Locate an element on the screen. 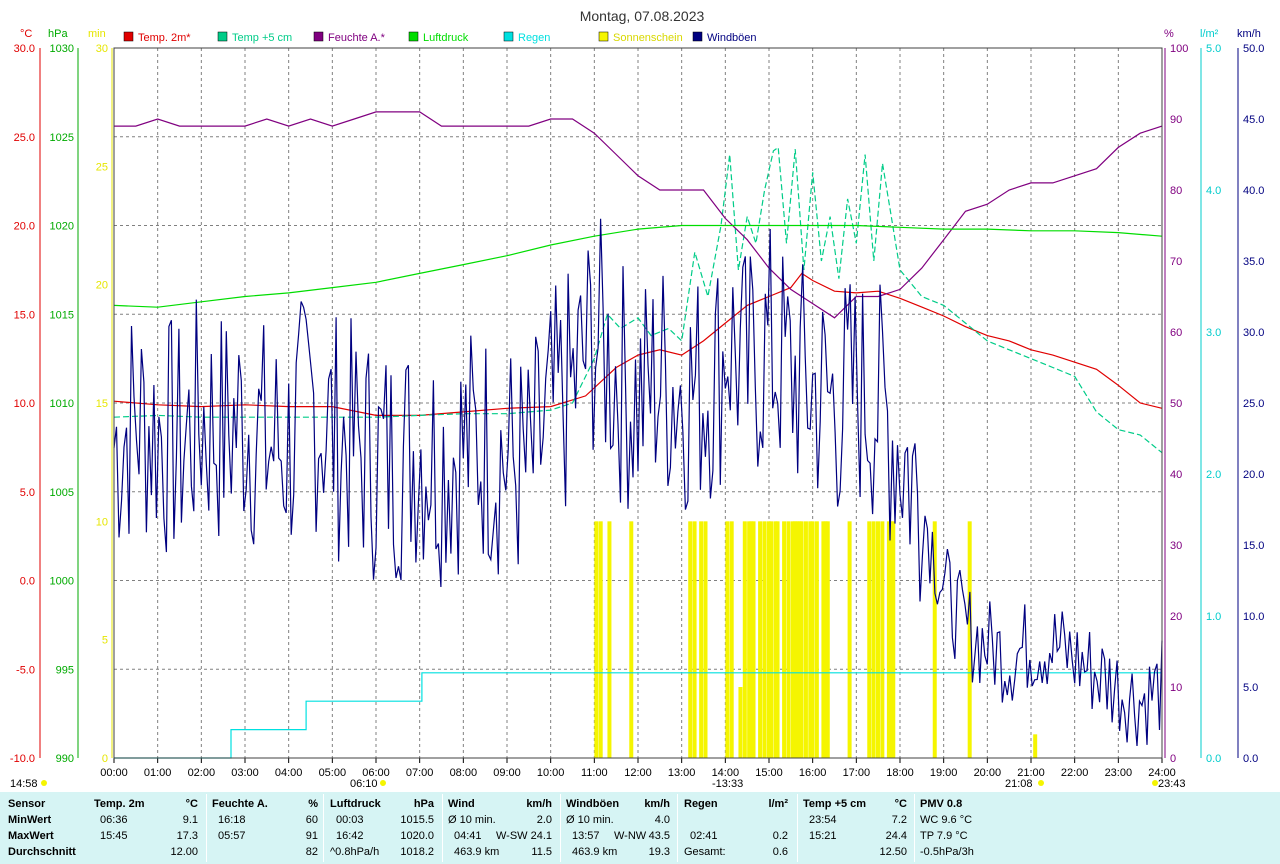 Image resolution: width=1280 pixels, height=864 pixels. stats-windboeen-max-val: 43.5 is located at coordinates (659, 836).